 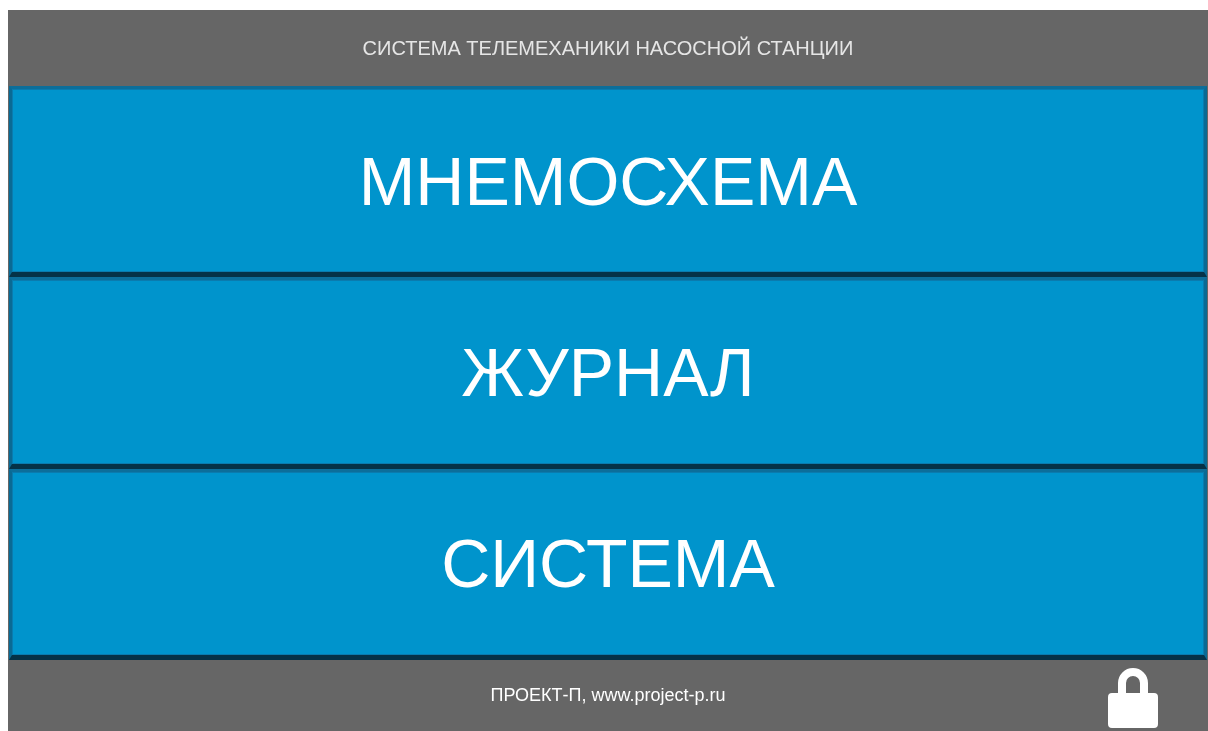 I want to click on lock-icon, so click(x=1133, y=697).